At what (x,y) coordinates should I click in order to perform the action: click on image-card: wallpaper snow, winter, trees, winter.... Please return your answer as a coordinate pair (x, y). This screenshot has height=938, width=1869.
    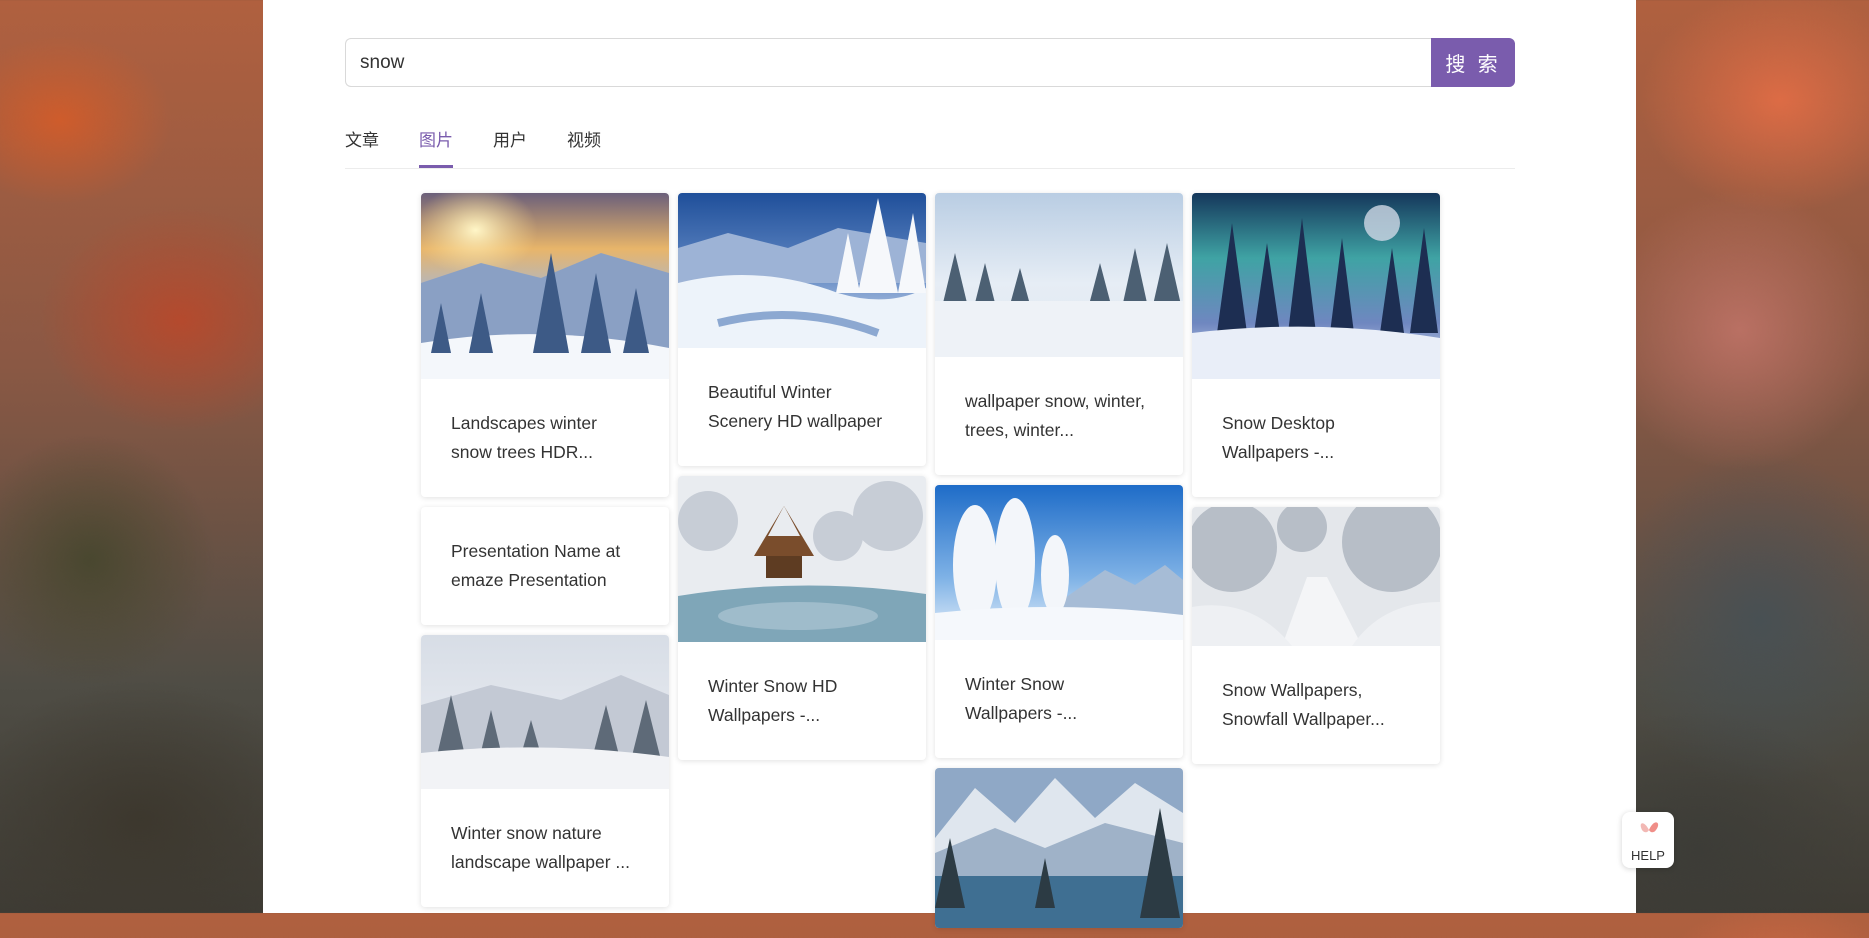
    Looking at the image, I should click on (1059, 334).